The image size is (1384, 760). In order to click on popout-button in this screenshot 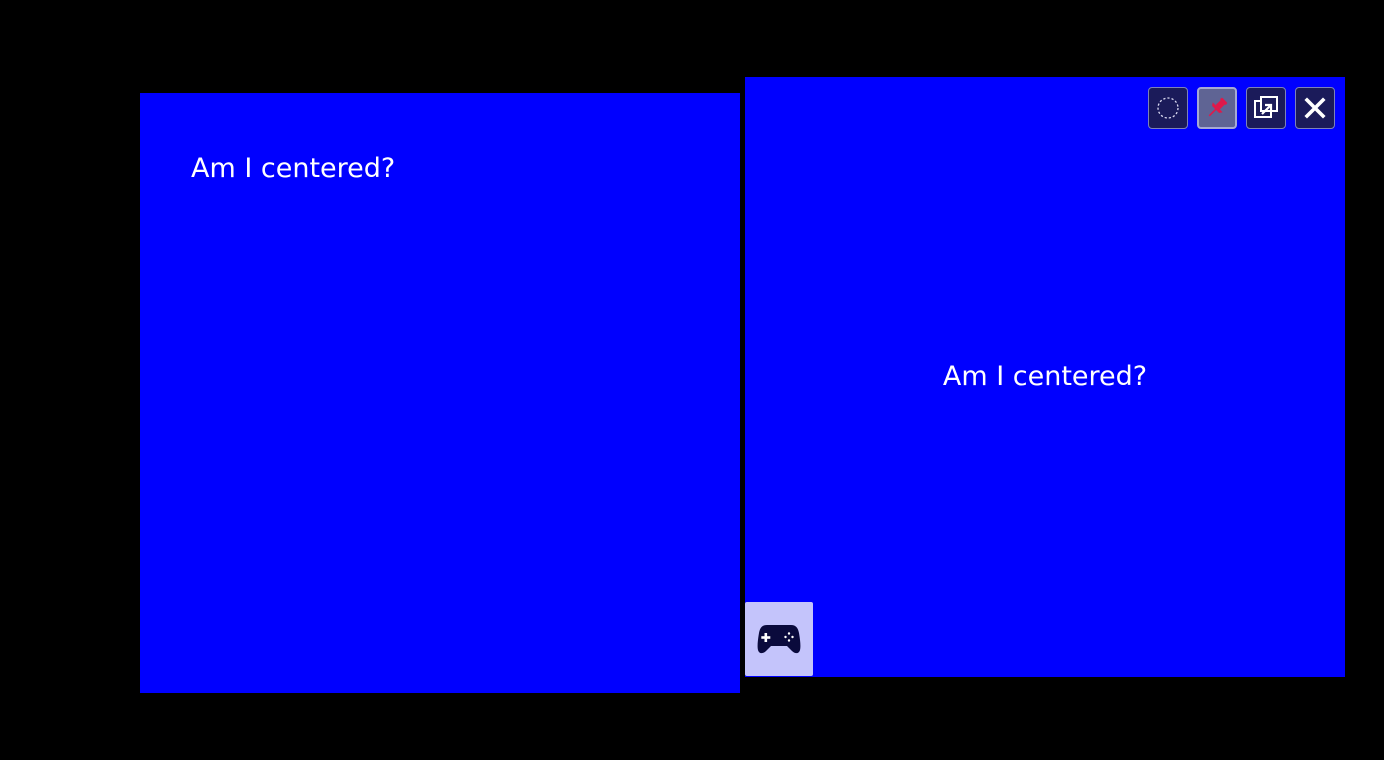, I will do `click(1266, 108)`.